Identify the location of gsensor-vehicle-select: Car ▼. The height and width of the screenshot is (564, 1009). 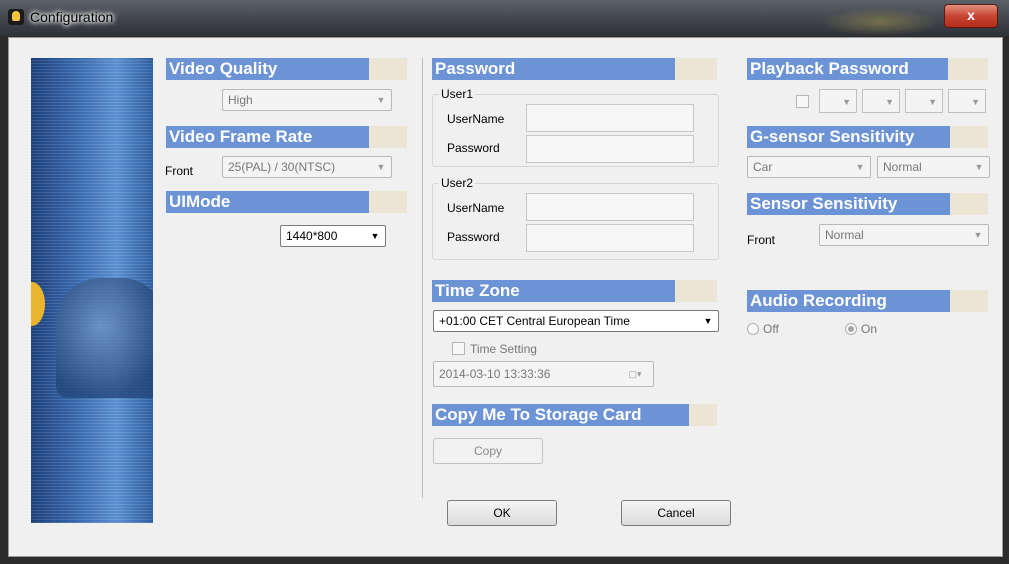
(809, 167).